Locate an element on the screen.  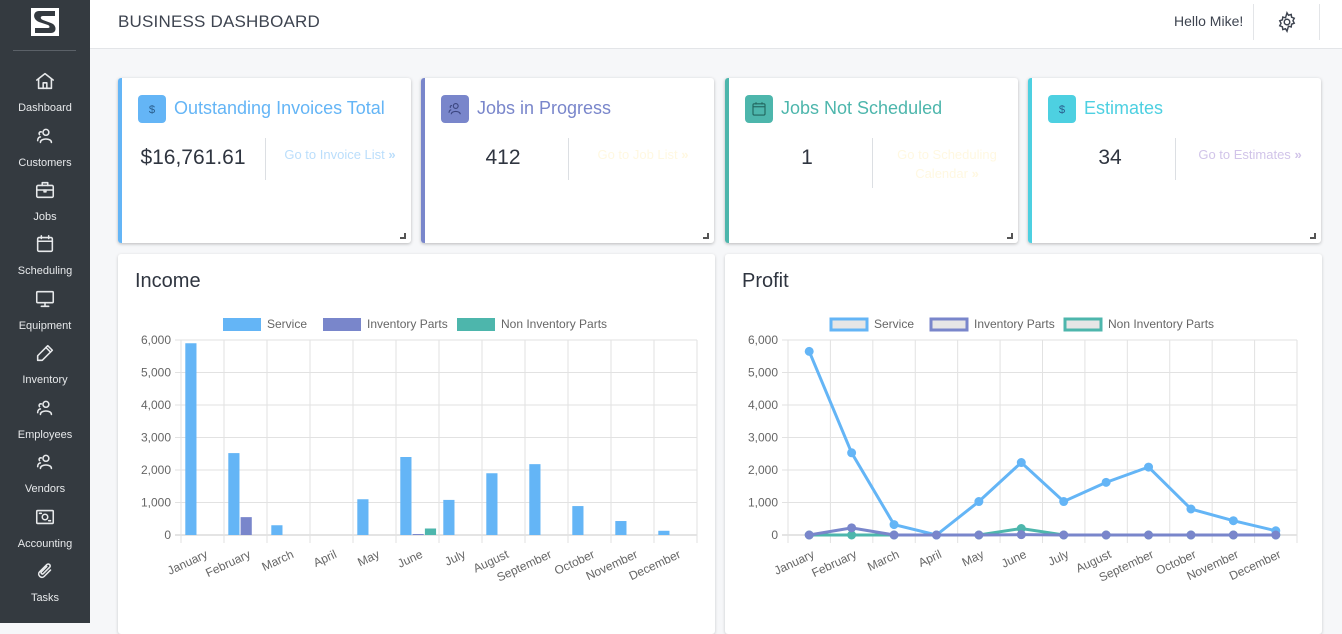
card-link-label: Go to Scheduling Calendar is located at coordinates (947, 164).